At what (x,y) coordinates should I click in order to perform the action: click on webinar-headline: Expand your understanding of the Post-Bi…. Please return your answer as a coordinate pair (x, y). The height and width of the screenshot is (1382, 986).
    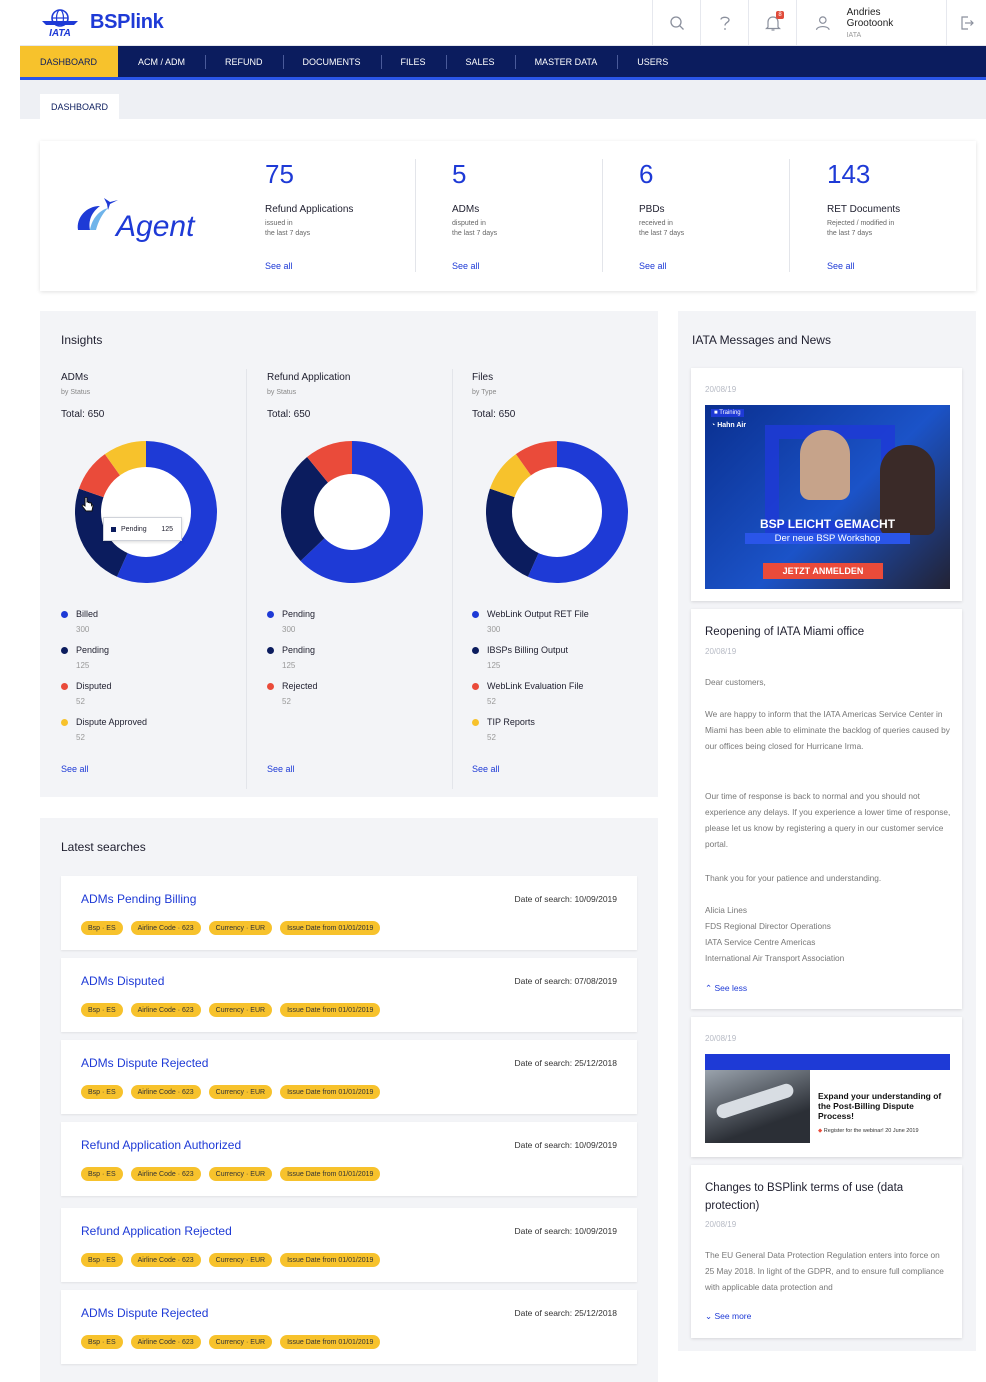
    Looking at the image, I should click on (880, 1106).